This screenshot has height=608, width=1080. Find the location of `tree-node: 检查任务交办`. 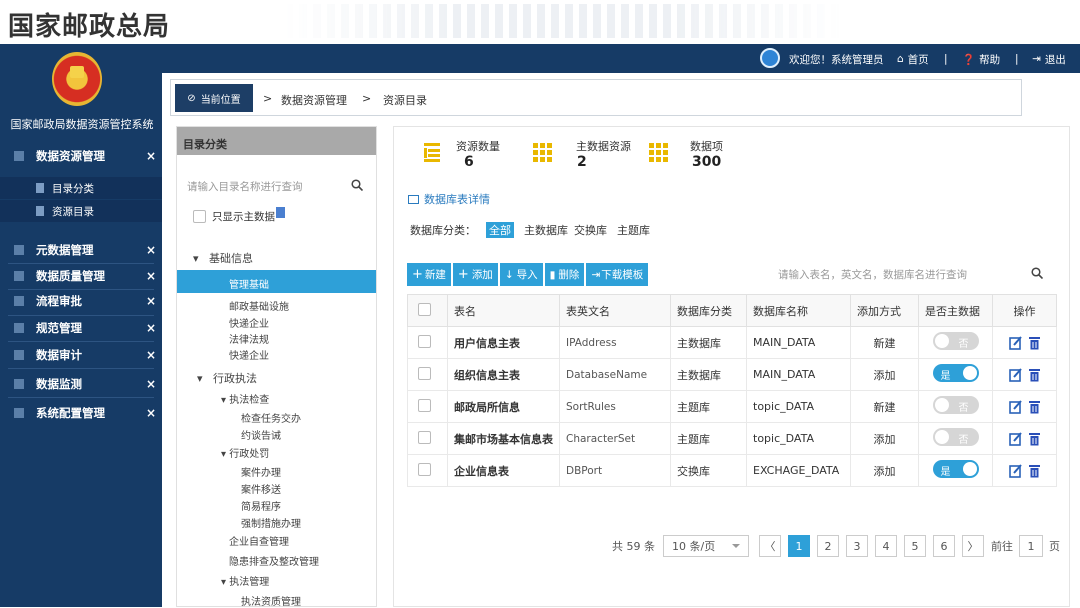

tree-node: 检查任务交办 is located at coordinates (271, 417).